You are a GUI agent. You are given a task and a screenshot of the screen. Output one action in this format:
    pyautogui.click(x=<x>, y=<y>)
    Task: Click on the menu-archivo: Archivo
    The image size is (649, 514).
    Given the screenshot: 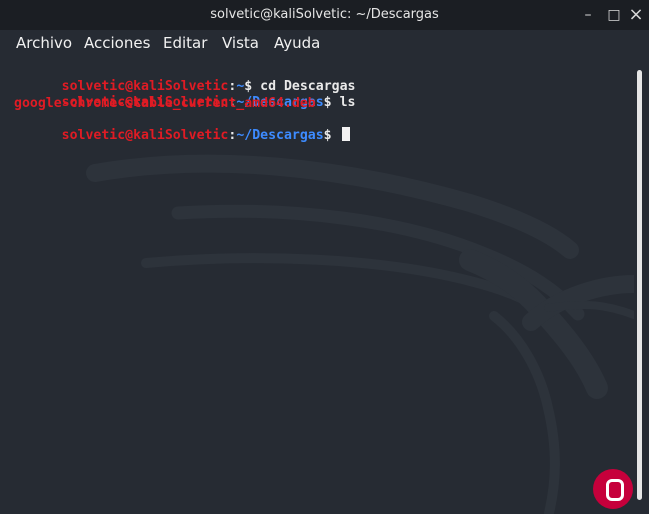 What is the action you would take?
    pyautogui.click(x=44, y=43)
    